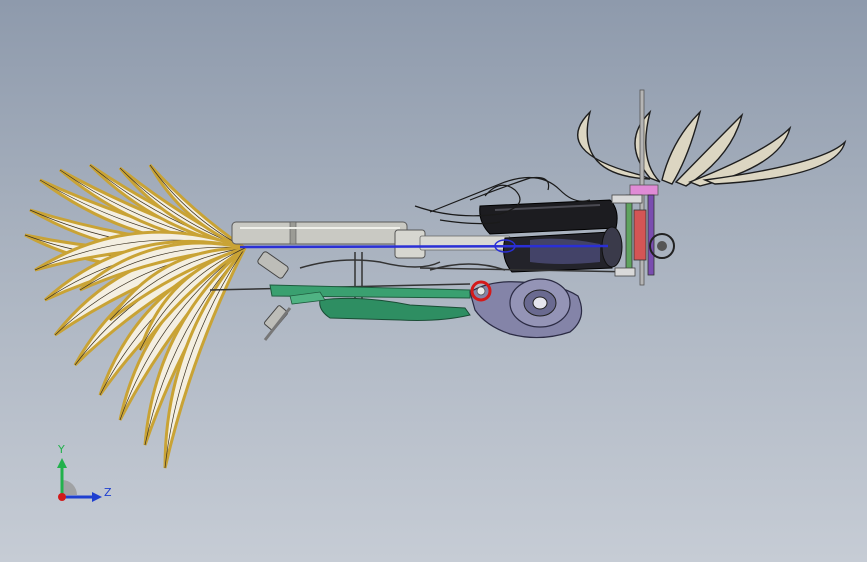 The width and height of the screenshot is (867, 562). I want to click on z-axis-label: Z, so click(108, 492).